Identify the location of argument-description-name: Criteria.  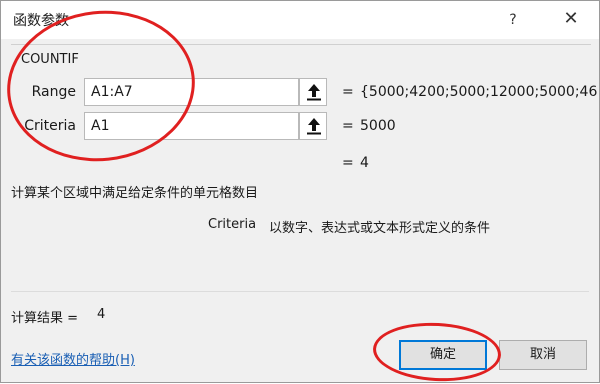
(232, 224).